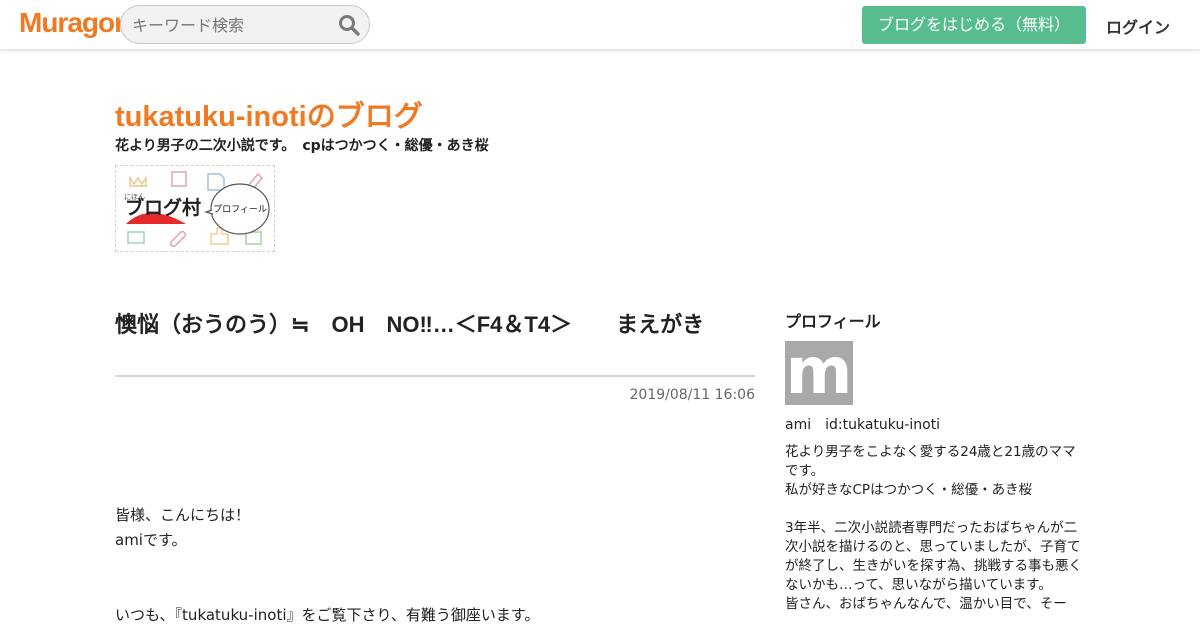 The width and height of the screenshot is (1200, 630). Describe the element at coordinates (302, 146) in the screenshot. I see `blog-description: 花より男子の二次小説です。 cpはつかつく・総優・あき桜` at that location.